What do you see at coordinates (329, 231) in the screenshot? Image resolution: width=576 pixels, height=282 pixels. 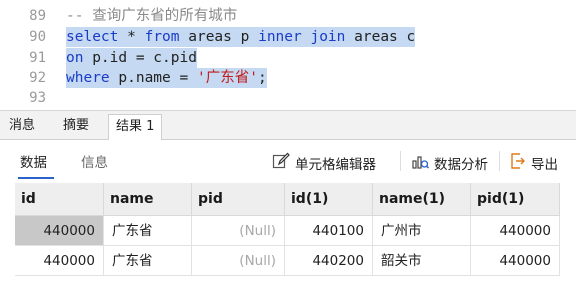 I see `table-cell: 440100` at bounding box center [329, 231].